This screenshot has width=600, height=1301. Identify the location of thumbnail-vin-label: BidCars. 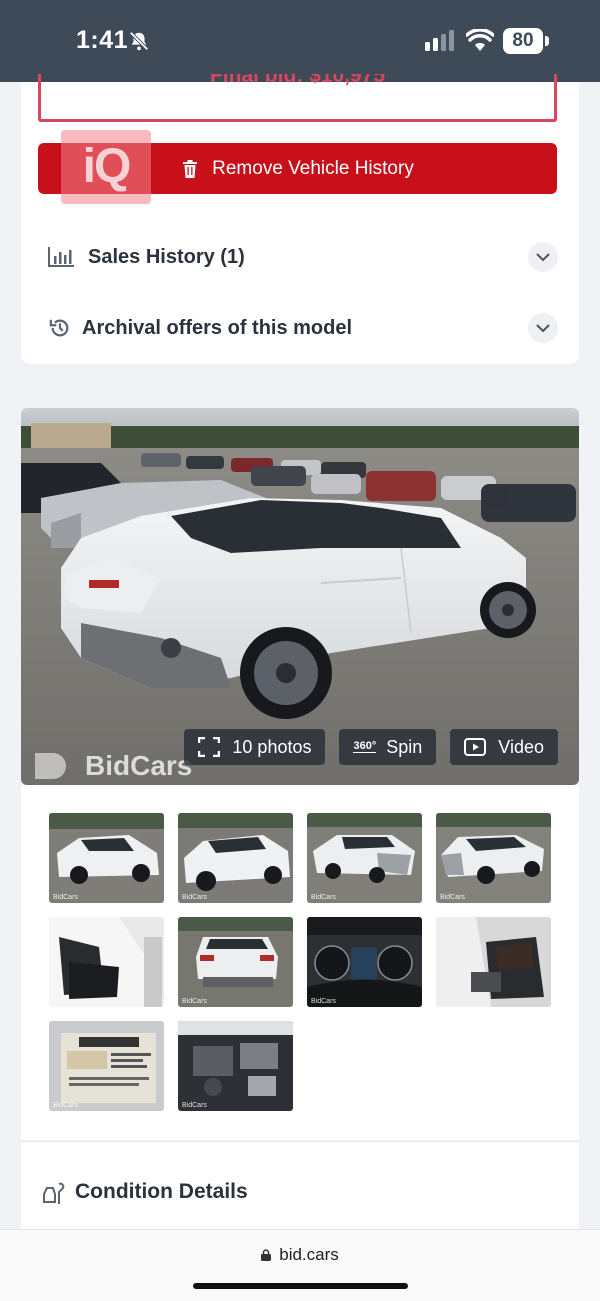
(106, 1066).